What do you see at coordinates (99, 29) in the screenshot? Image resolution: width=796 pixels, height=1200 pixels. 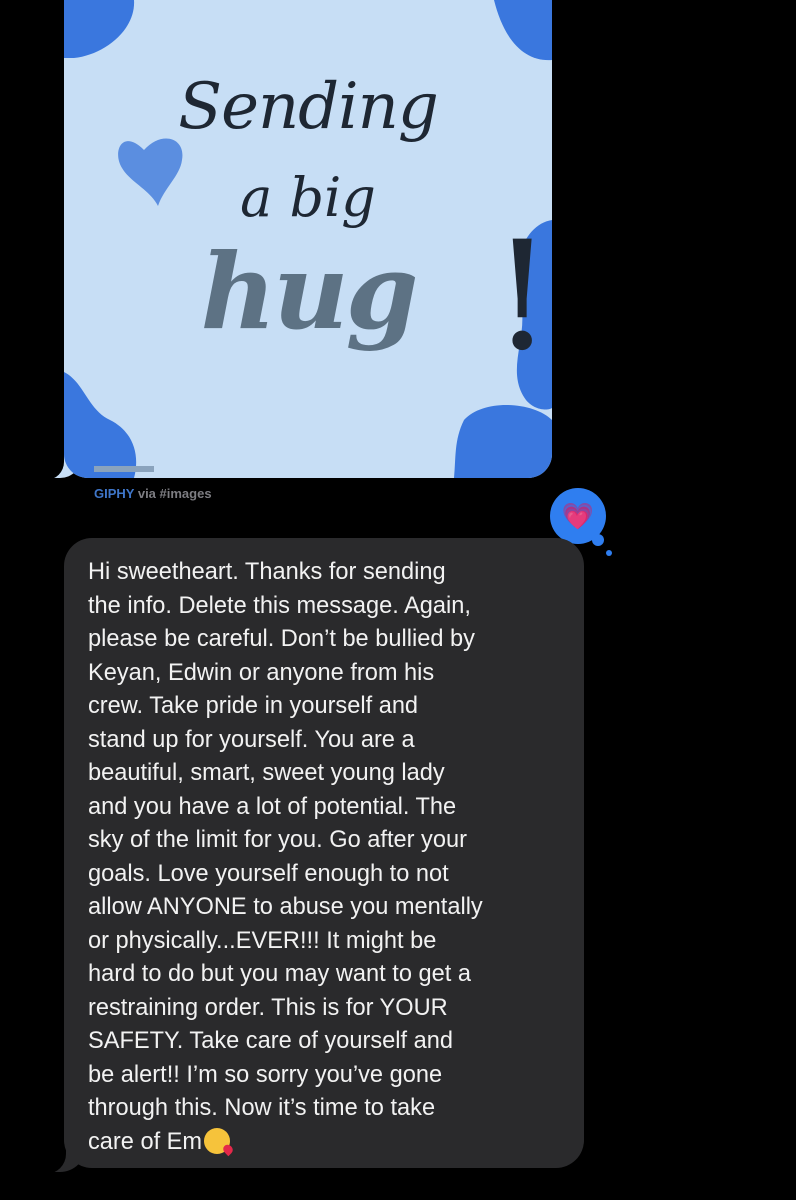 I see `blob-top-left` at bounding box center [99, 29].